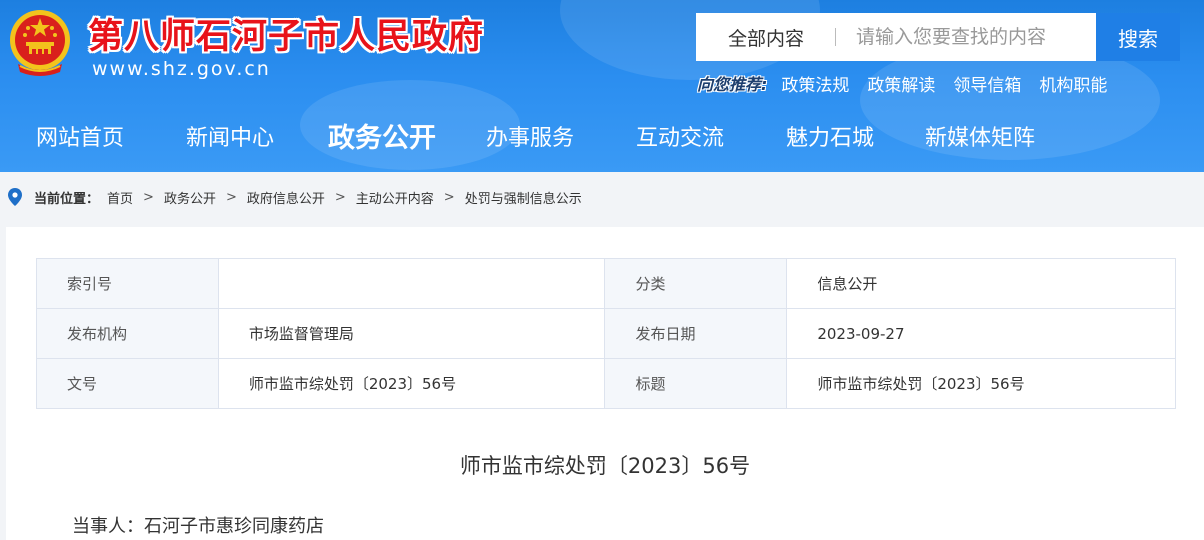 The height and width of the screenshot is (540, 1204). Describe the element at coordinates (605, 466) in the screenshot. I see `article-title: 师市监市综处罚〔2023〕56号` at that location.